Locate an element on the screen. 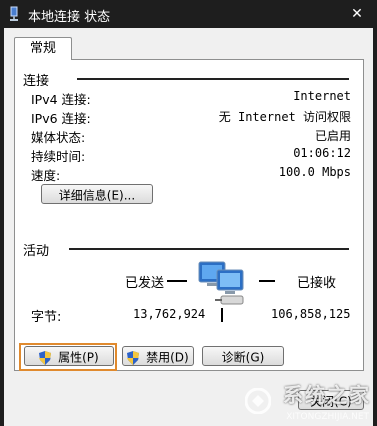 The width and height of the screenshot is (377, 426). properties-button: 属性(P) is located at coordinates (69, 356).